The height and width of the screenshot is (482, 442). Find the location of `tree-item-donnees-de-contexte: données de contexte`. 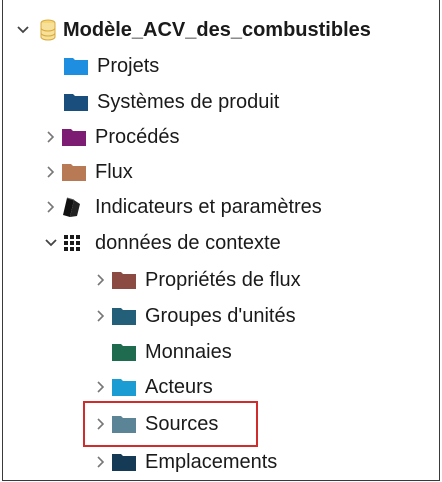

tree-item-donnees-de-contexte: données de contexte is located at coordinates (161, 243).